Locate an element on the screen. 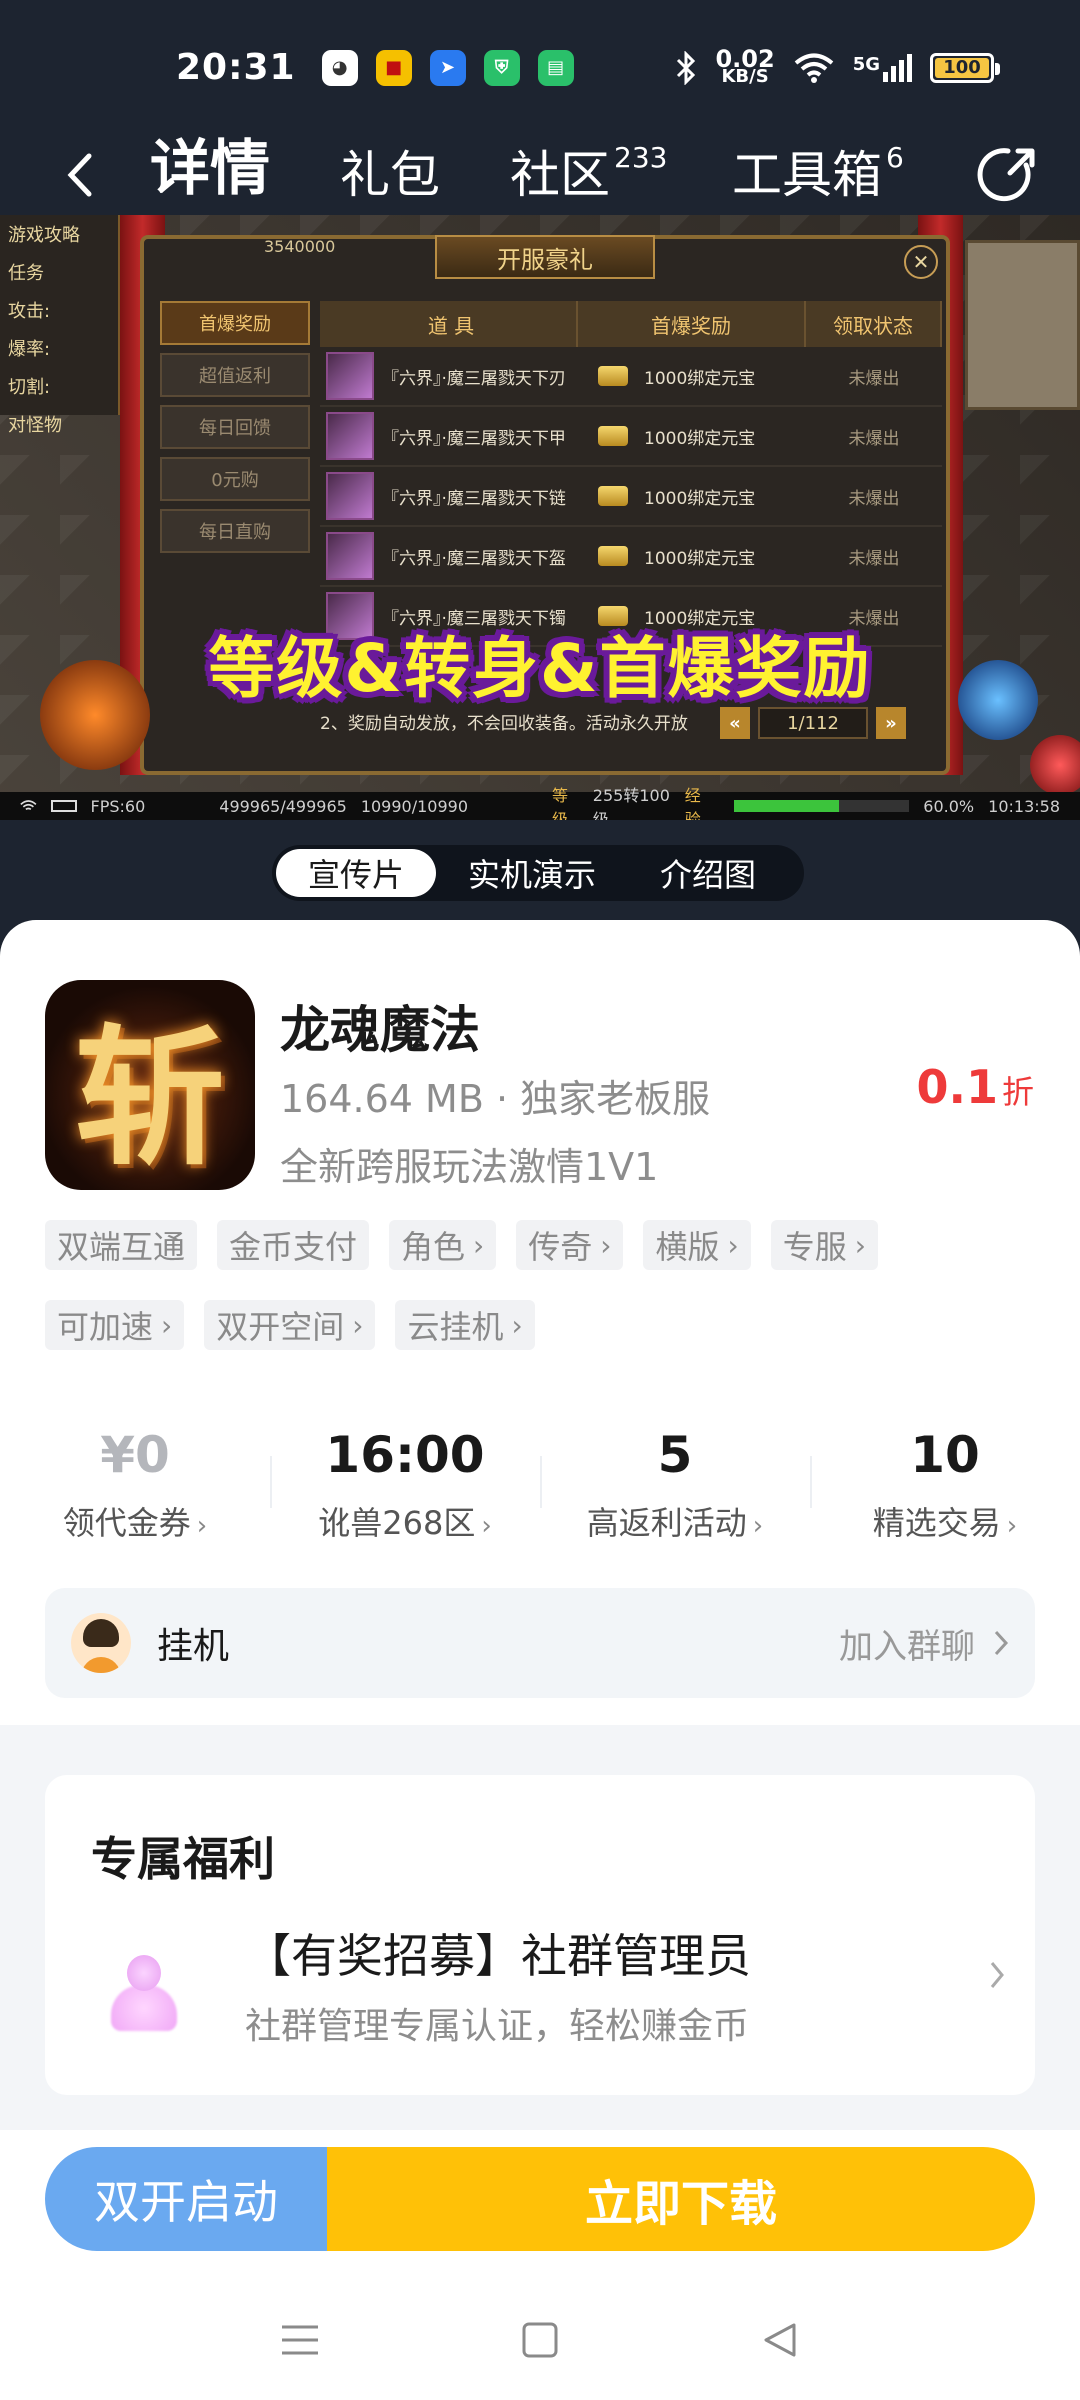 Image resolution: width=1080 pixels, height=2400 pixels. tab-badge: 233 is located at coordinates (641, 157).